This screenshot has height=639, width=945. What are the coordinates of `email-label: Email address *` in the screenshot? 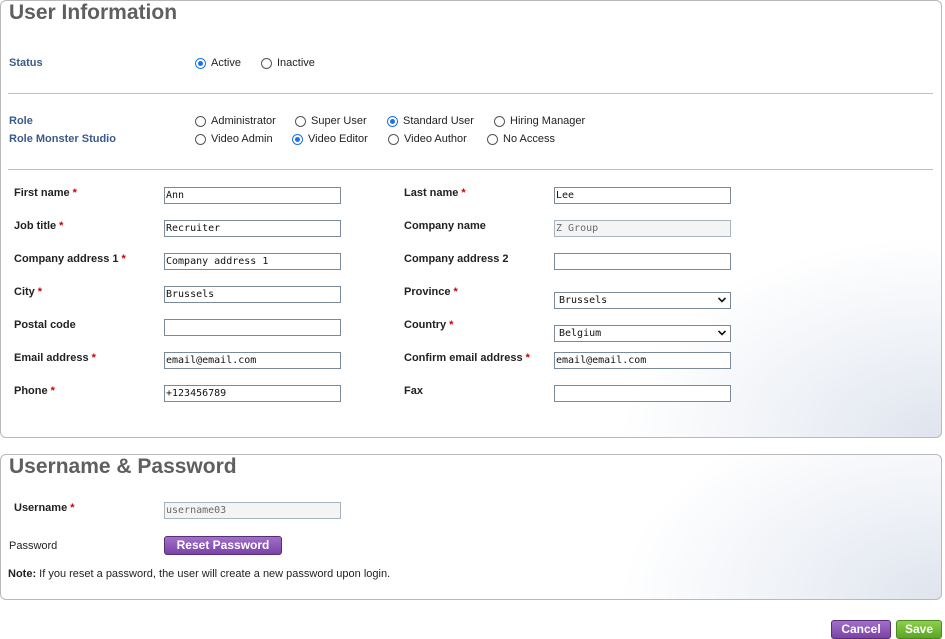 It's located at (55, 358).